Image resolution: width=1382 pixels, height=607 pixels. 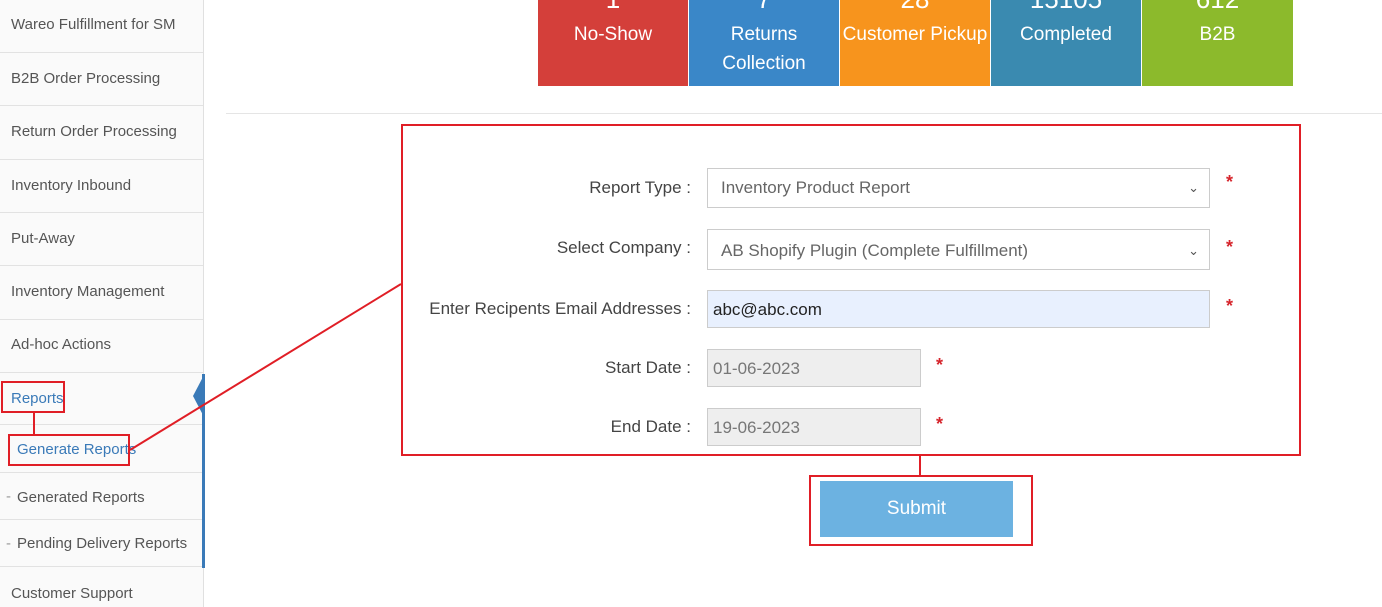 What do you see at coordinates (958, 309) in the screenshot?
I see `email-input: abc@abc.com` at bounding box center [958, 309].